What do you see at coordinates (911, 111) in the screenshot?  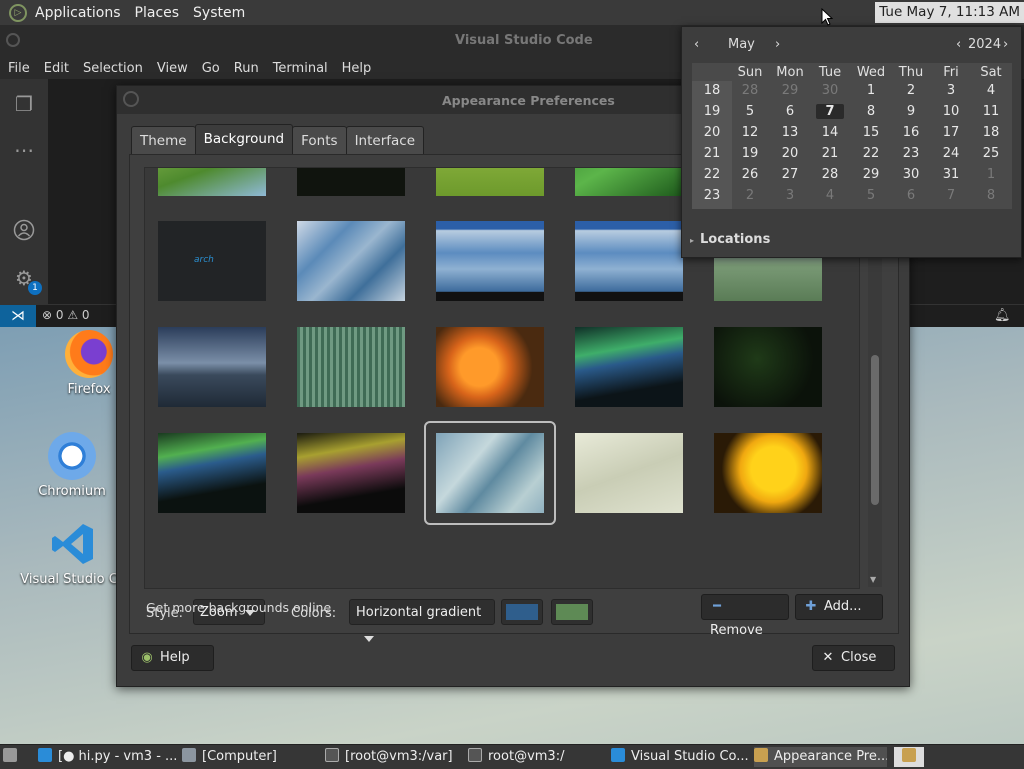 I see `calendar-day: 9` at bounding box center [911, 111].